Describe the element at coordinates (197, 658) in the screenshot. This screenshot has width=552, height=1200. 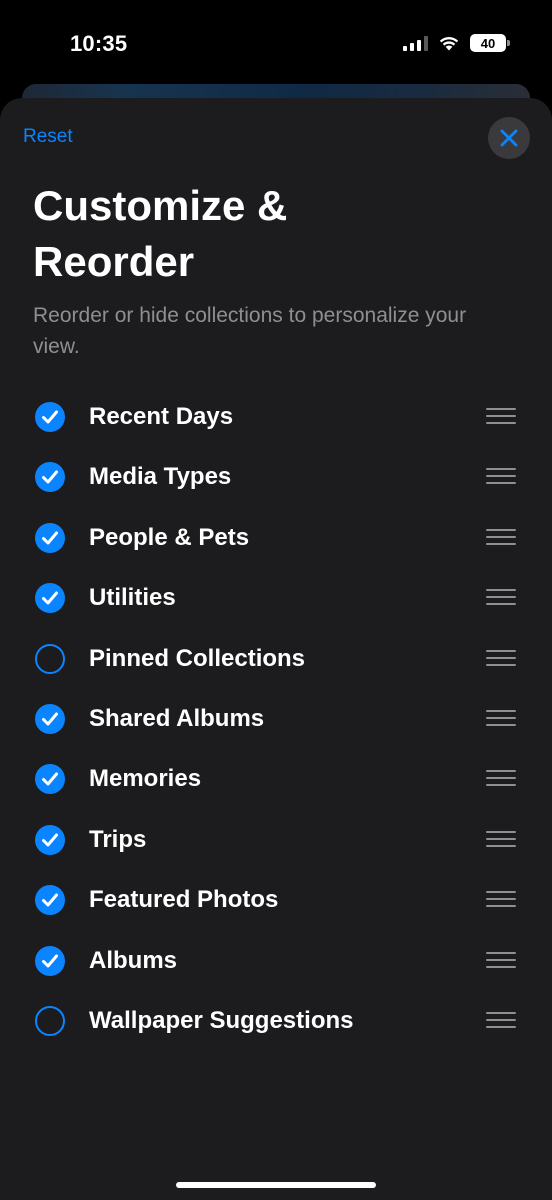
I see `collection-label: Pinned Collections` at that location.